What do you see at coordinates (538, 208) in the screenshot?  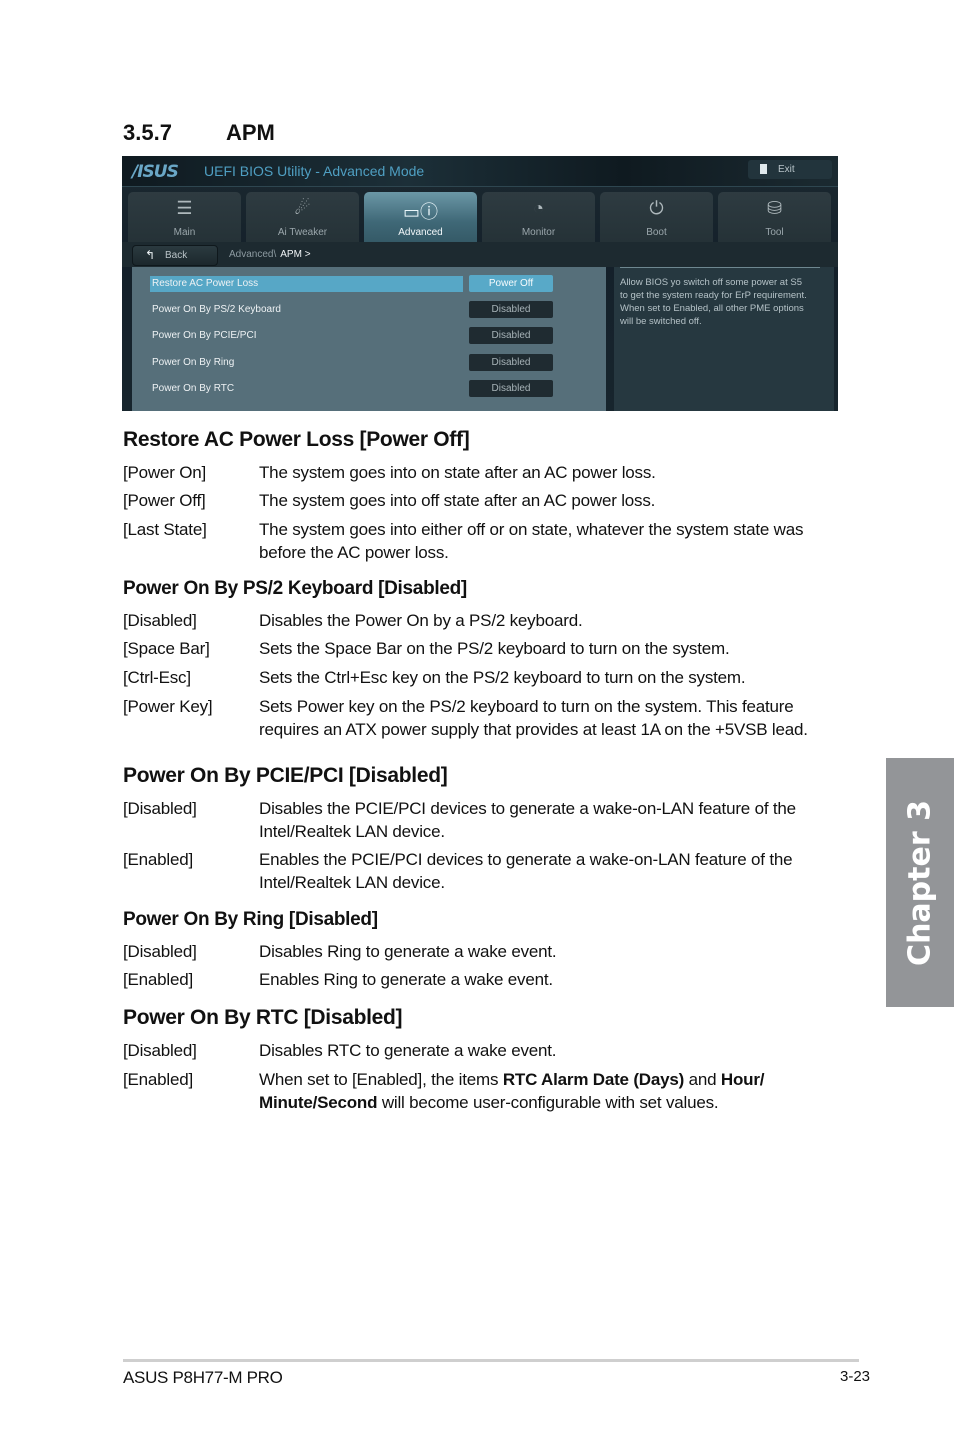 I see `monitor-thermometer-icon: ◔` at bounding box center [538, 208].